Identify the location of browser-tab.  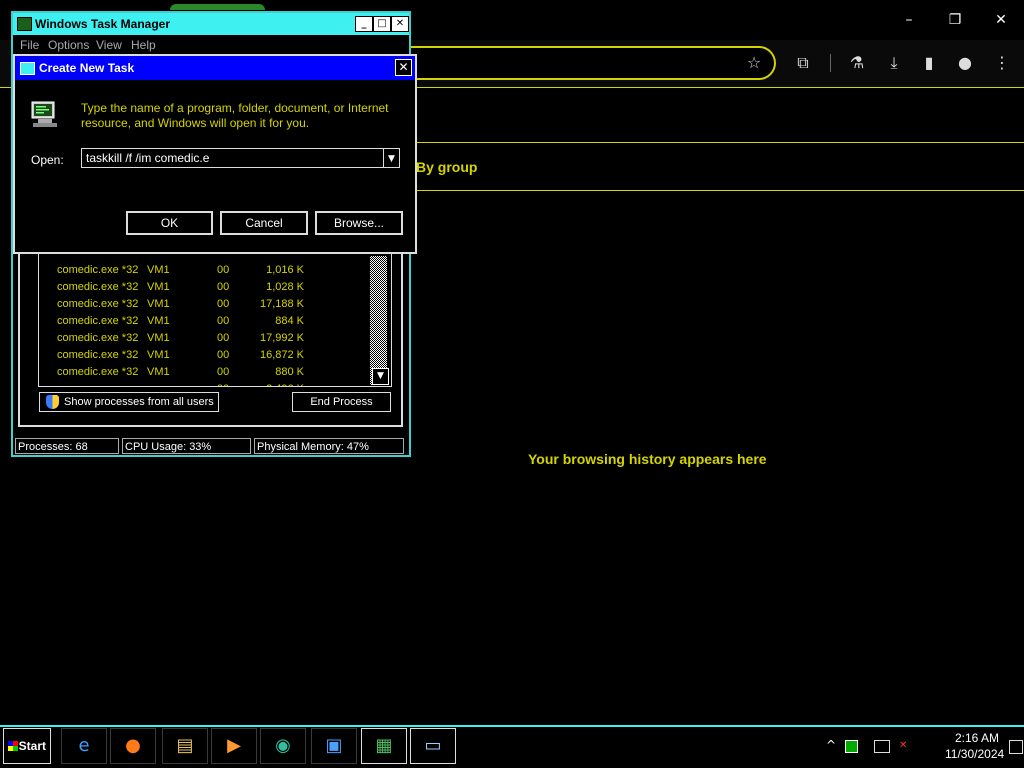
(217, 7).